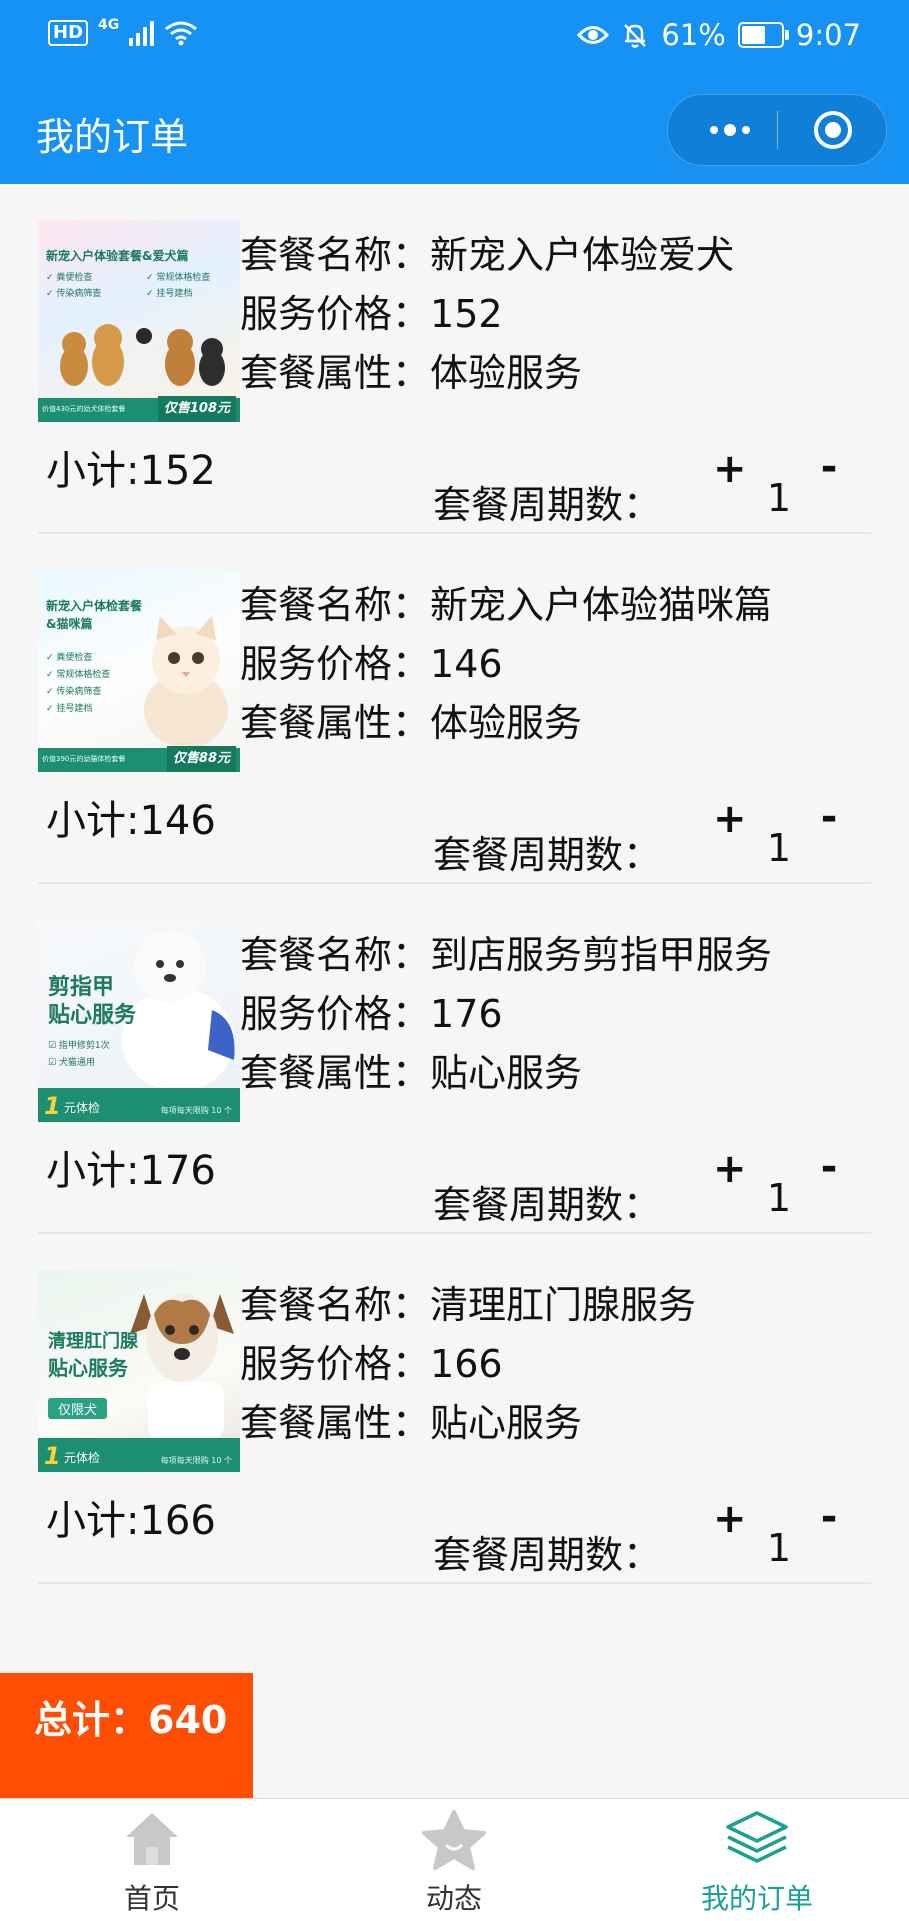 The width and height of the screenshot is (909, 1921). I want to click on network-type: 4G, so click(109, 25).